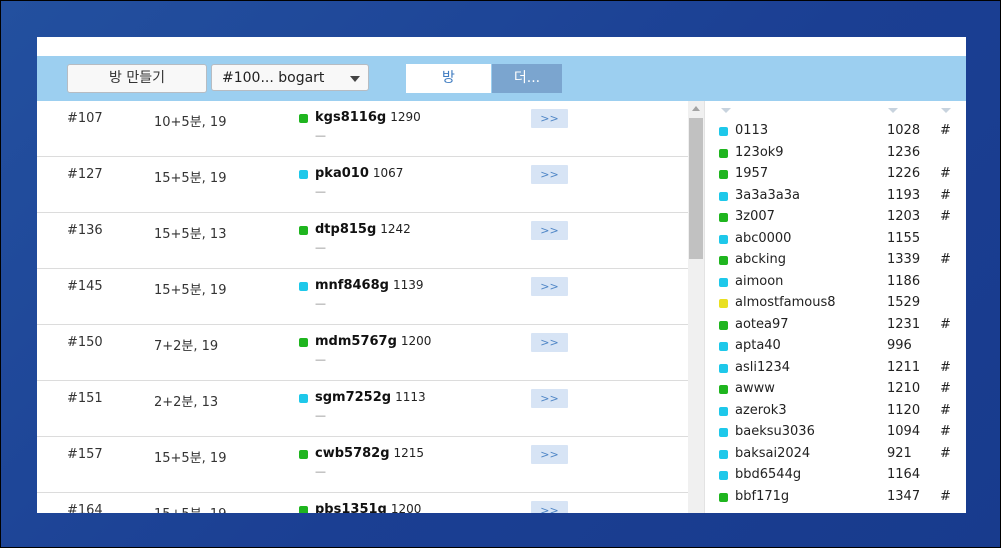 The image size is (1001, 548). Describe the element at coordinates (835, 131) in the screenshot. I see `user-row: 0113 1028 #` at that location.